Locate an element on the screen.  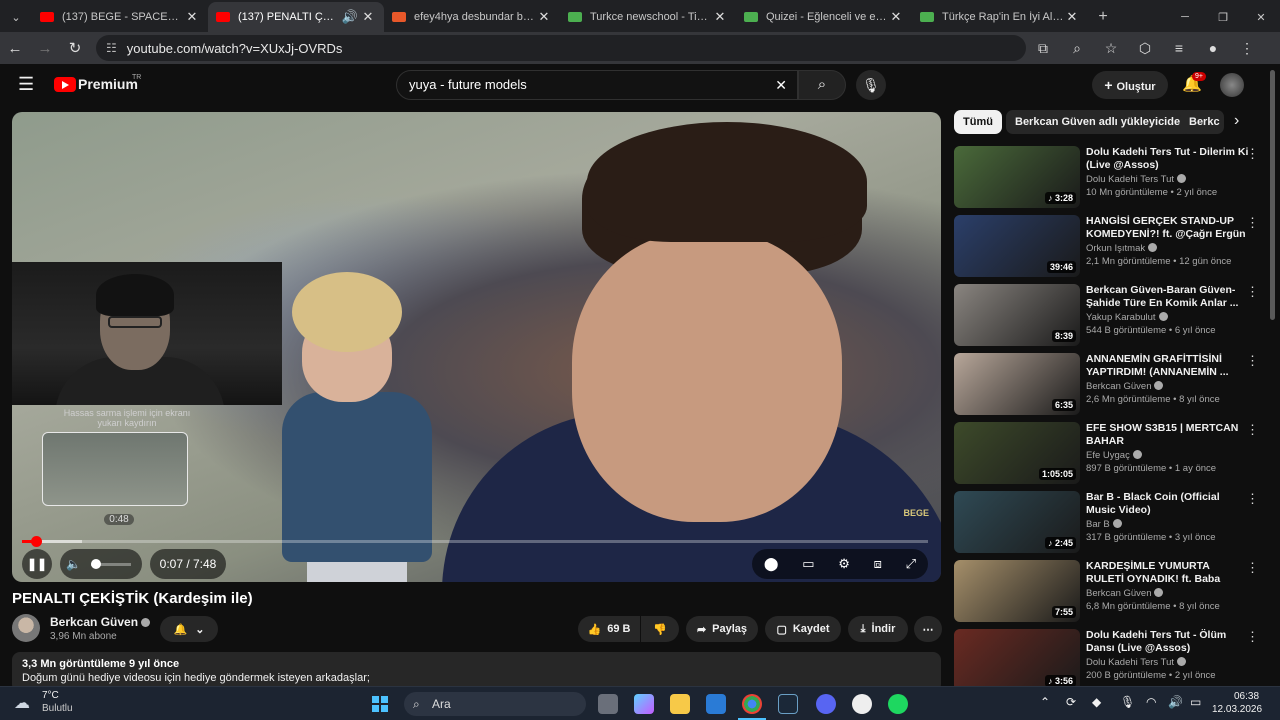
profile-avatar-icon: ● is located at coordinates (1213, 48).